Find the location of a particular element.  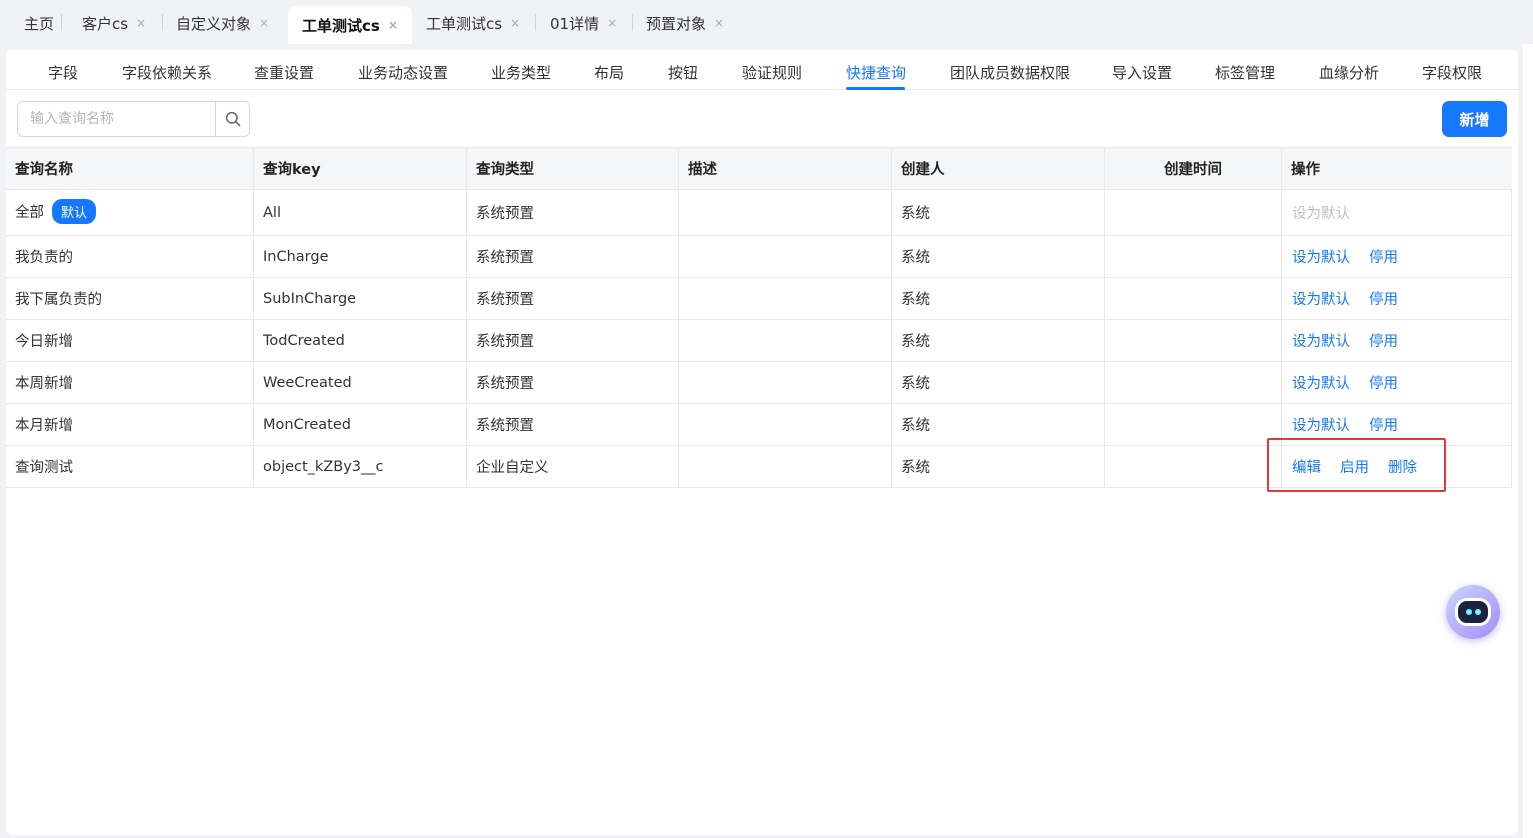

column-header: 创建时间 is located at coordinates (1193, 168).